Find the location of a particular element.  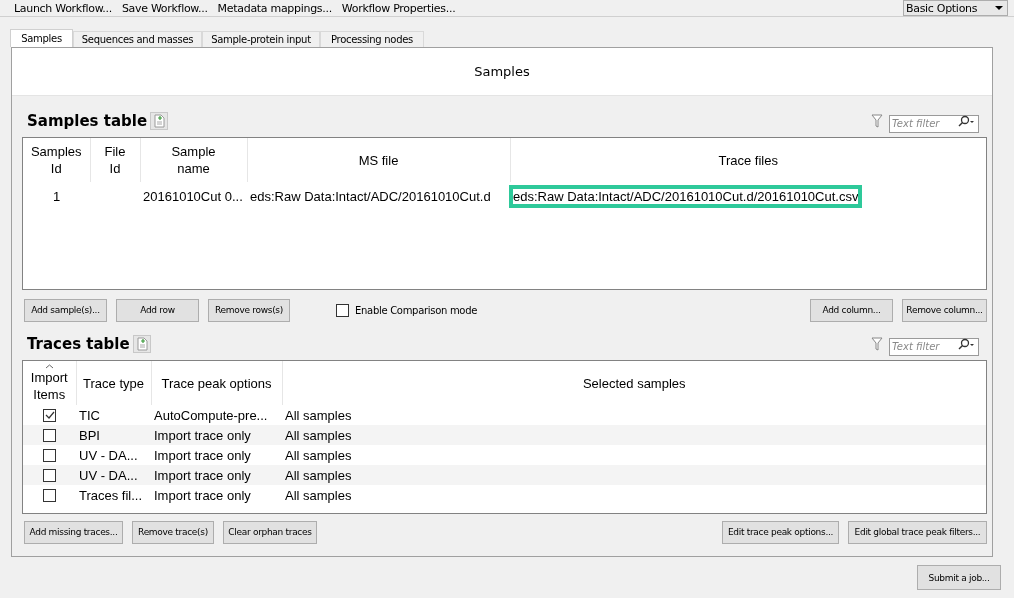

action-button: Remove rows(s) is located at coordinates (249, 310).